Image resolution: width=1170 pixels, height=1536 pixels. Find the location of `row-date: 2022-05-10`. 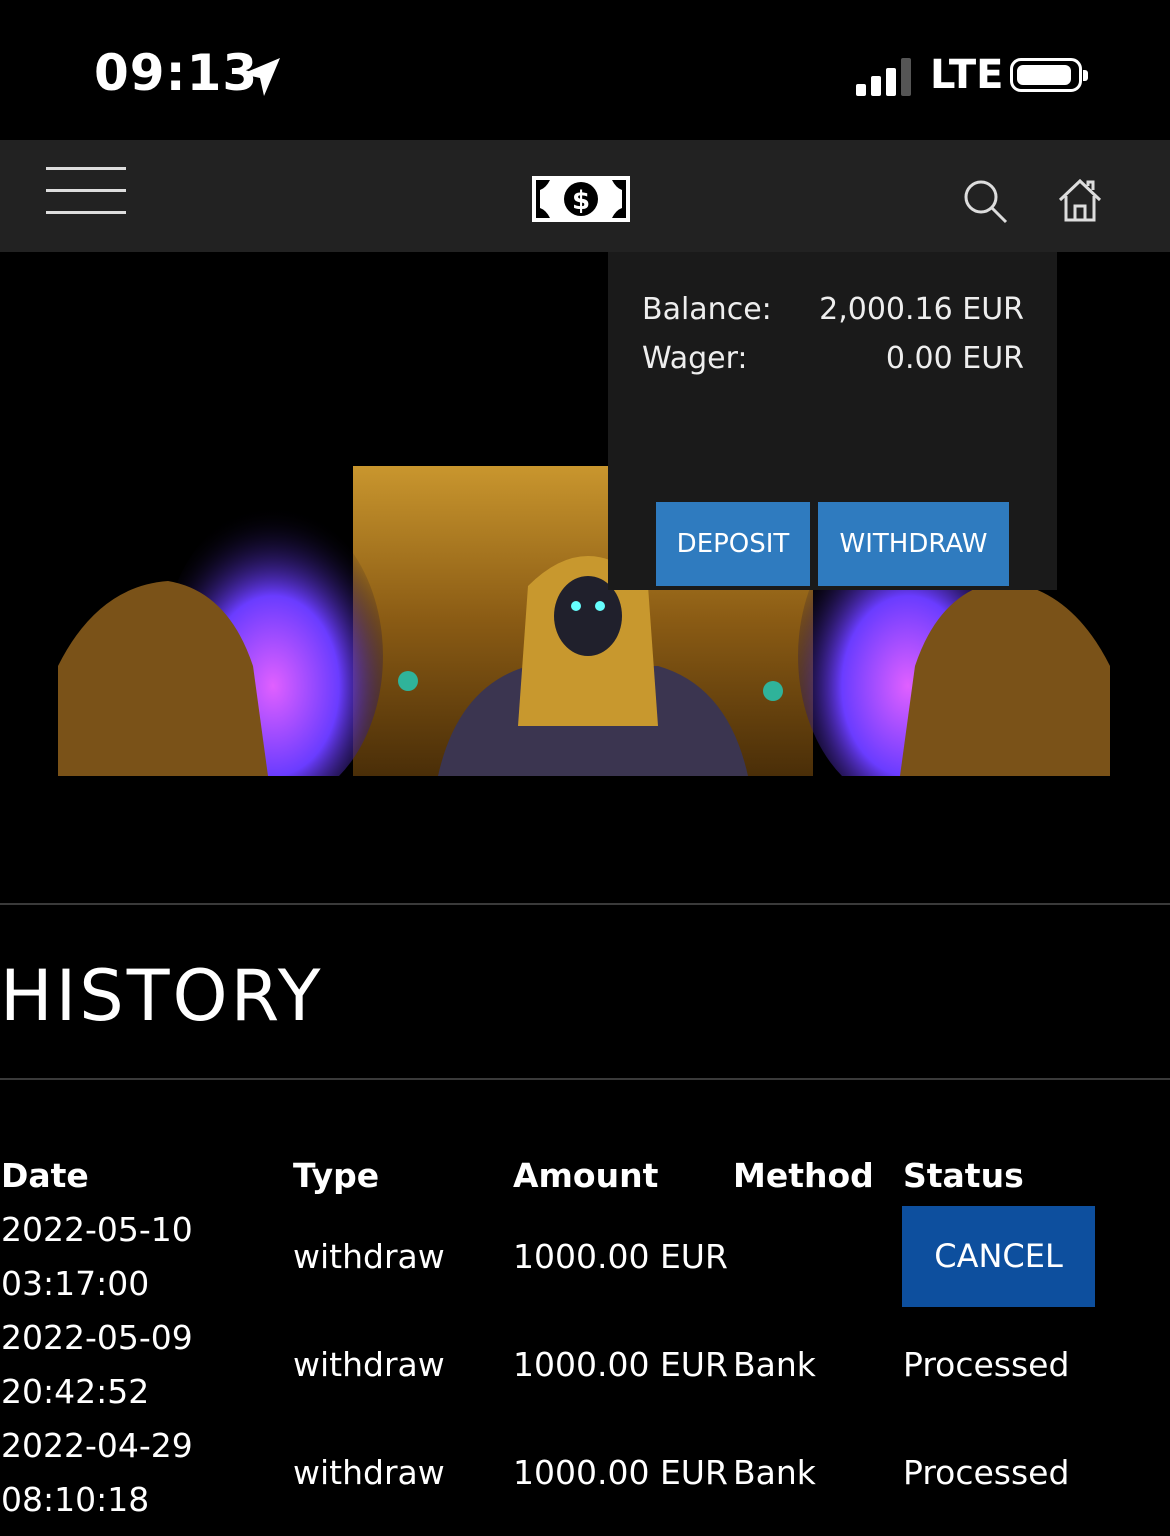

row-date: 2022-05-10 is located at coordinates (97, 1229).